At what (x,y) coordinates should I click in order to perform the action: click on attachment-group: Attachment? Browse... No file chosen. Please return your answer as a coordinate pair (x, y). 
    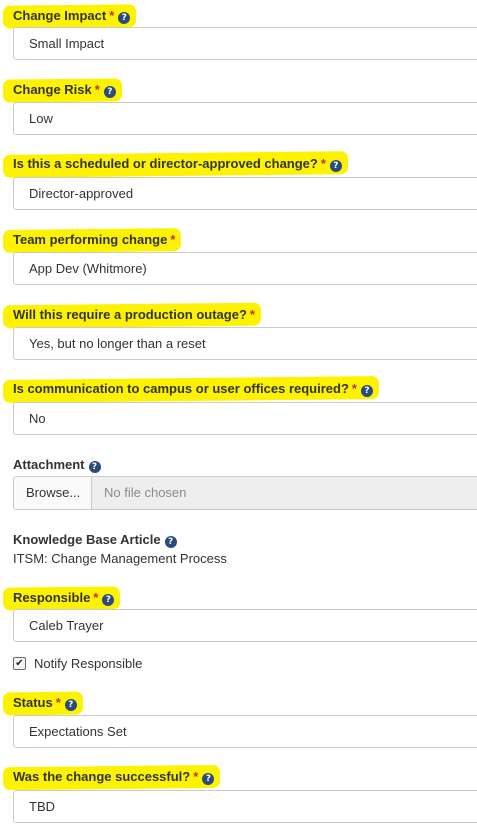
    Looking at the image, I should click on (245, 483).